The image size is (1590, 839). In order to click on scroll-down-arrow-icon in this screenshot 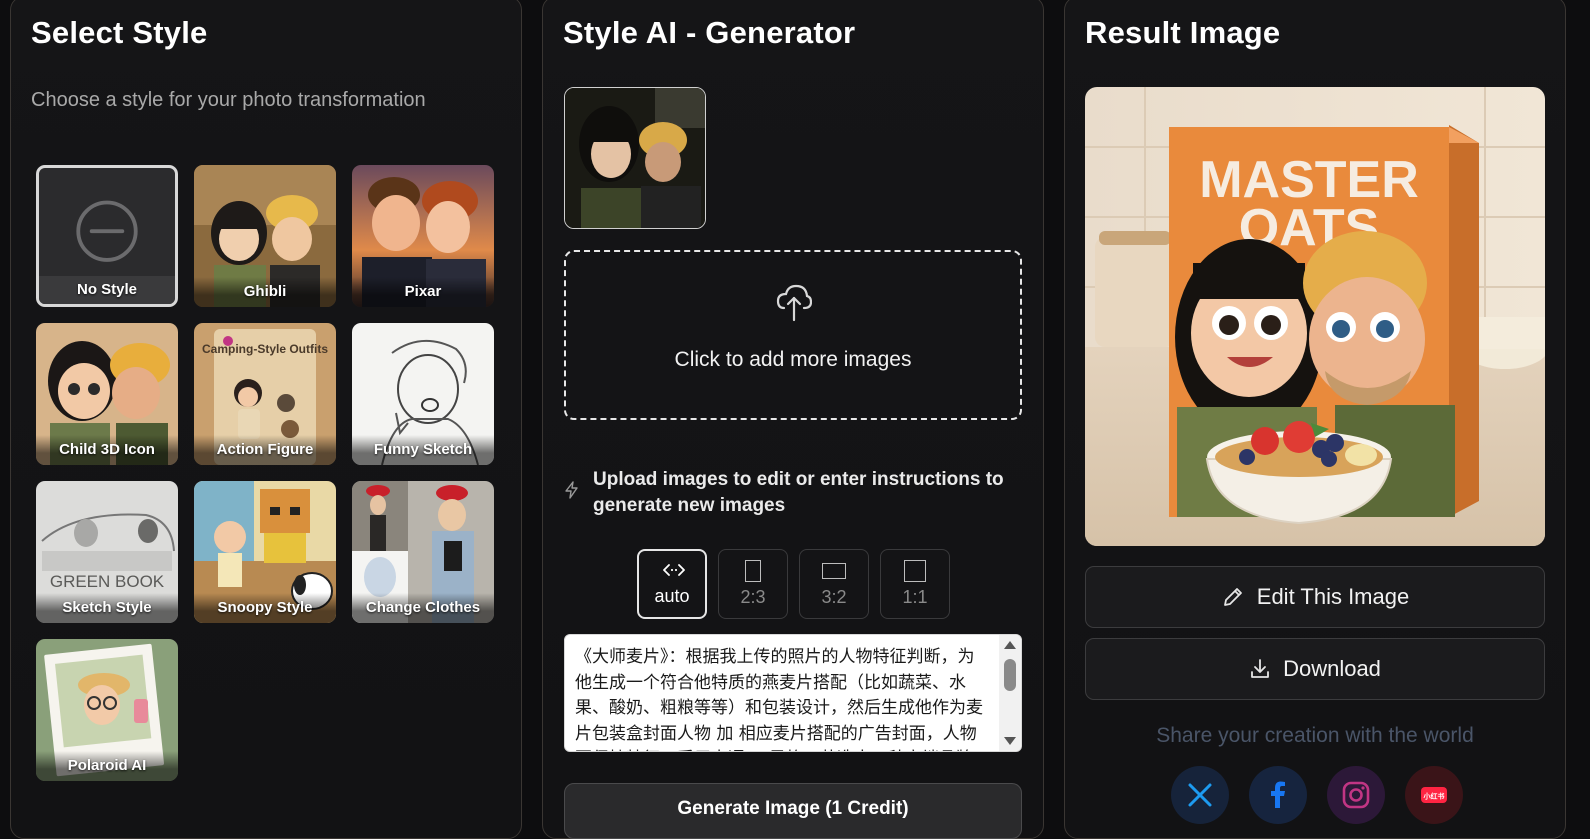, I will do `click(1010, 741)`.